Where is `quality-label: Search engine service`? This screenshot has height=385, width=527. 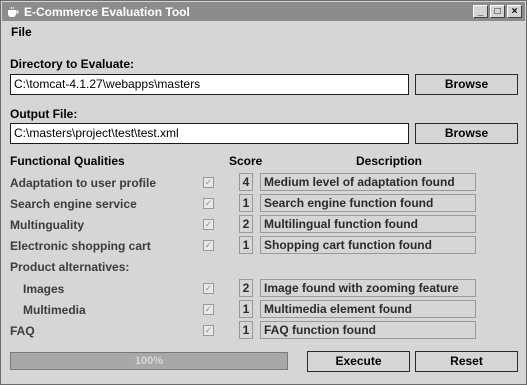 quality-label: Search engine service is located at coordinates (73, 204).